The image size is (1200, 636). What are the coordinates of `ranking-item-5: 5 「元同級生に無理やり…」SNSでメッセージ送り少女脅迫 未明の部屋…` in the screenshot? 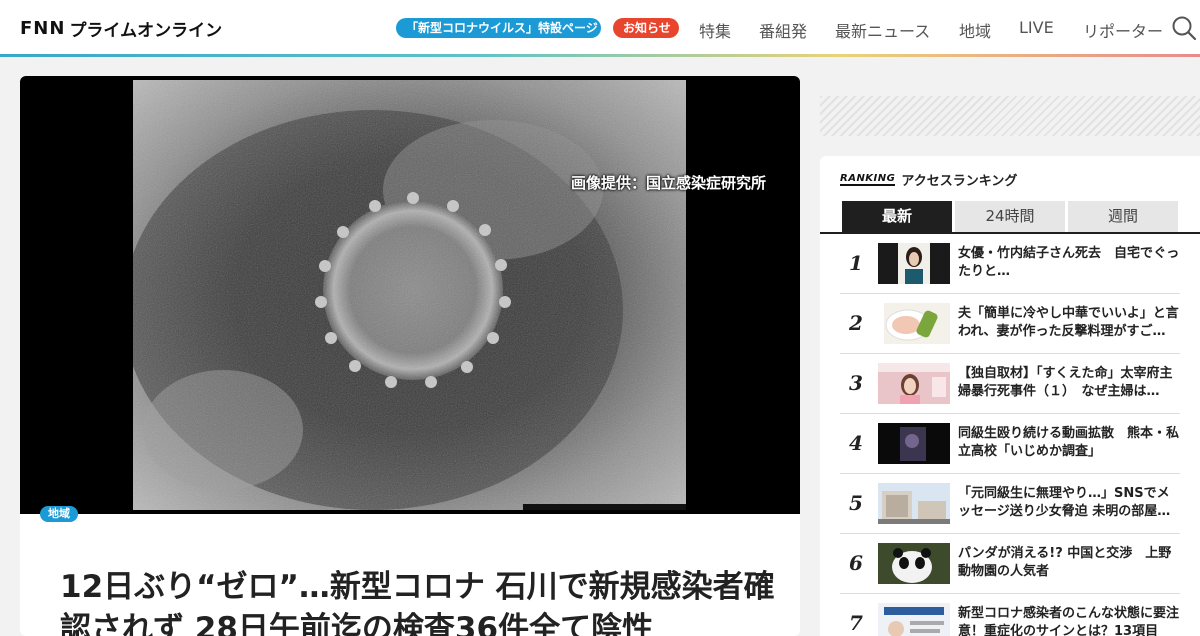 It's located at (1010, 504).